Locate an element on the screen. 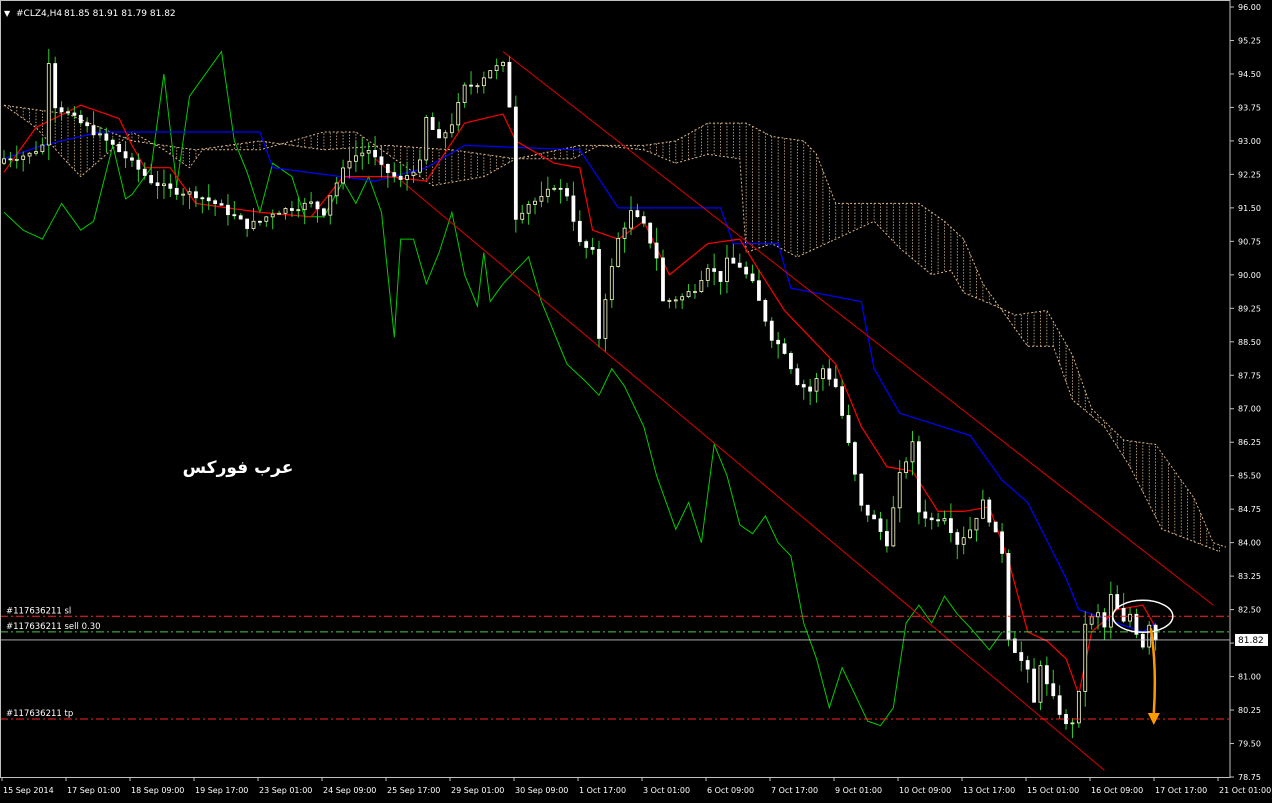 This screenshot has width=1272, height=803. y-tick-label: 91.50 is located at coordinates (1249, 208).